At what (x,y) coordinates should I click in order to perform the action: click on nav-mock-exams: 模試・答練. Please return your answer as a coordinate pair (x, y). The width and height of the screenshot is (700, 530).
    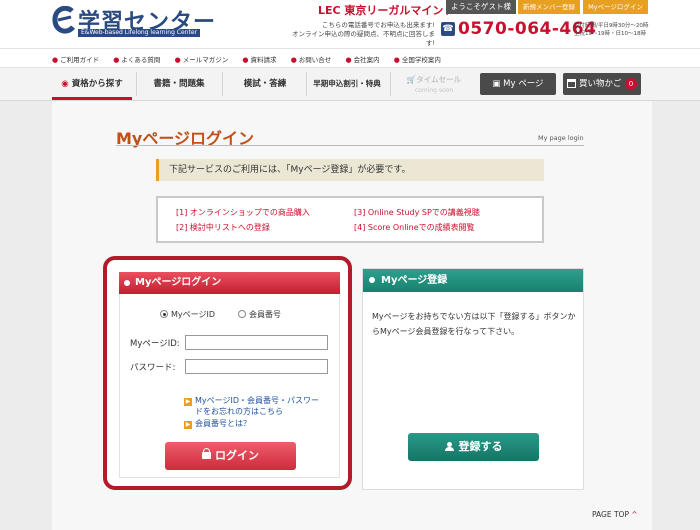
    Looking at the image, I should click on (265, 84).